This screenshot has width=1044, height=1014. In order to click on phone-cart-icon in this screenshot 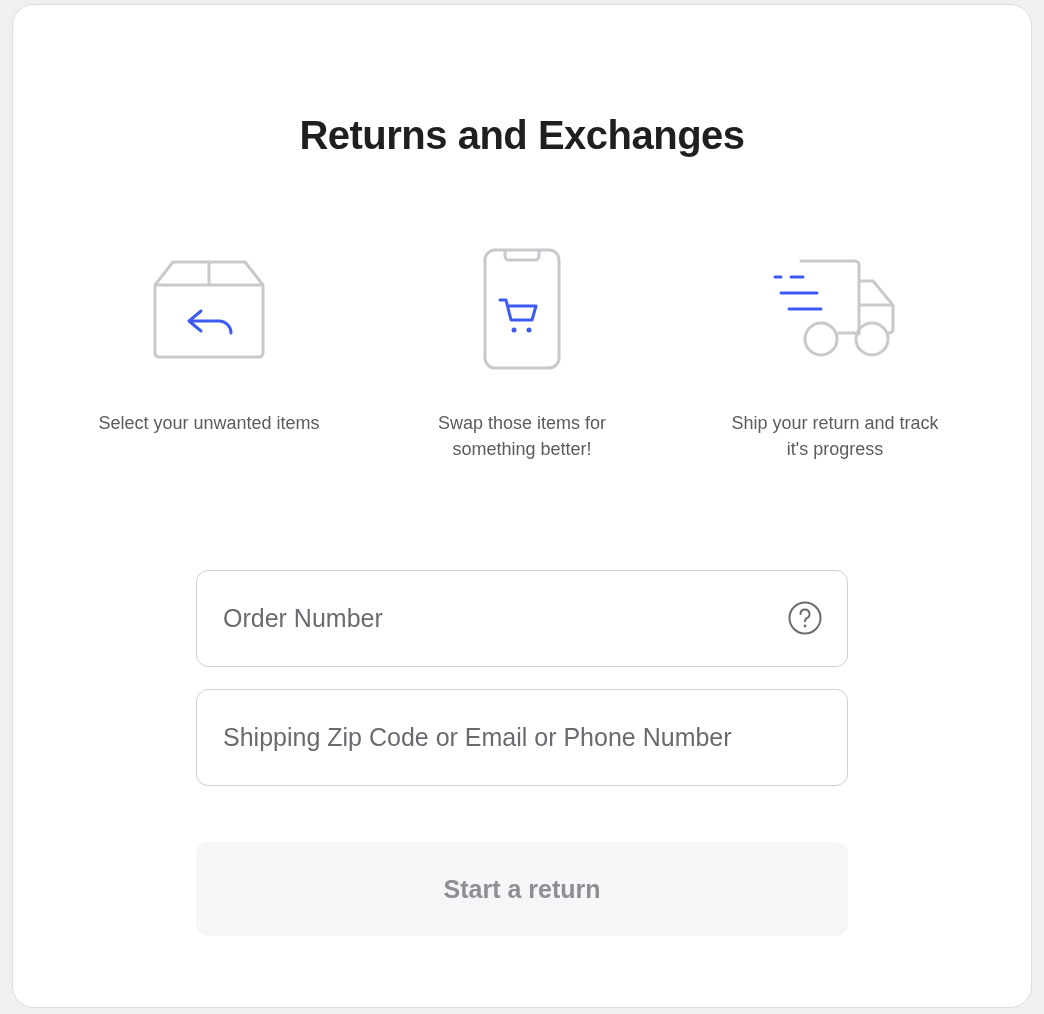, I will do `click(522, 309)`.